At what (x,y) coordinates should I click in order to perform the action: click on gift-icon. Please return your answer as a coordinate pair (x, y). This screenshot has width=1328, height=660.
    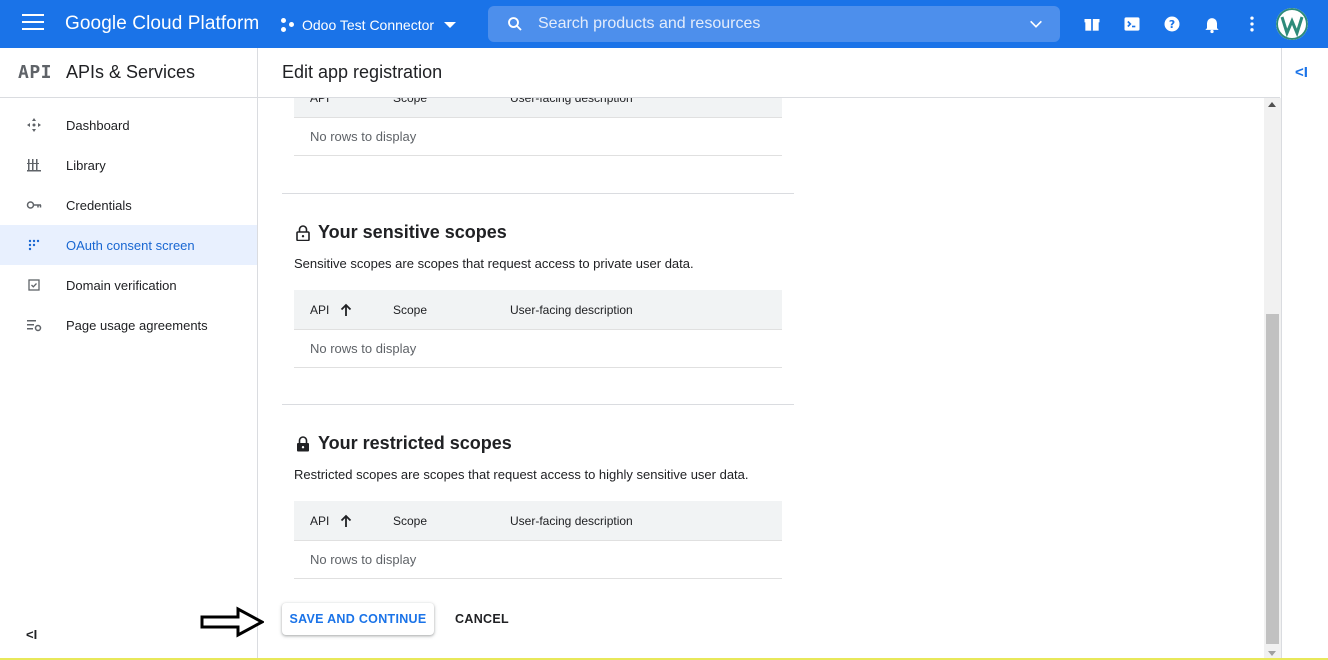
    Looking at the image, I should click on (1092, 24).